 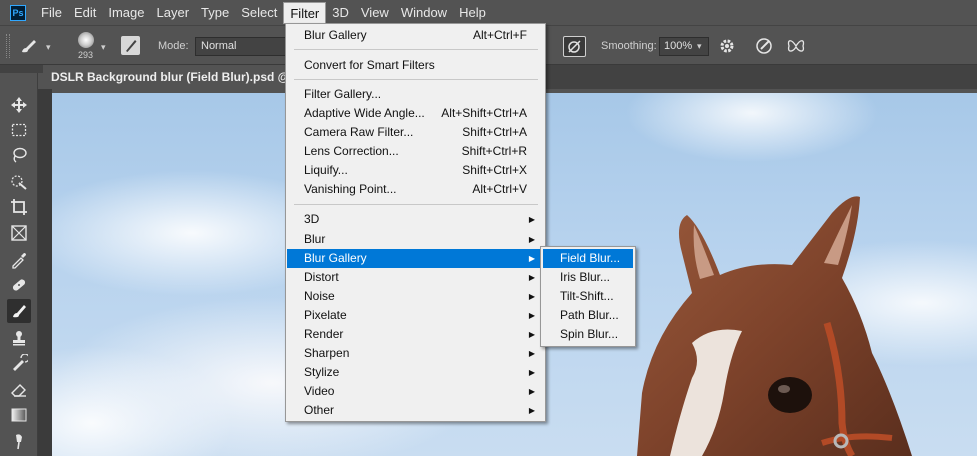 I want to click on filter-menu-item-render: Render ▶, so click(x=415, y=334).